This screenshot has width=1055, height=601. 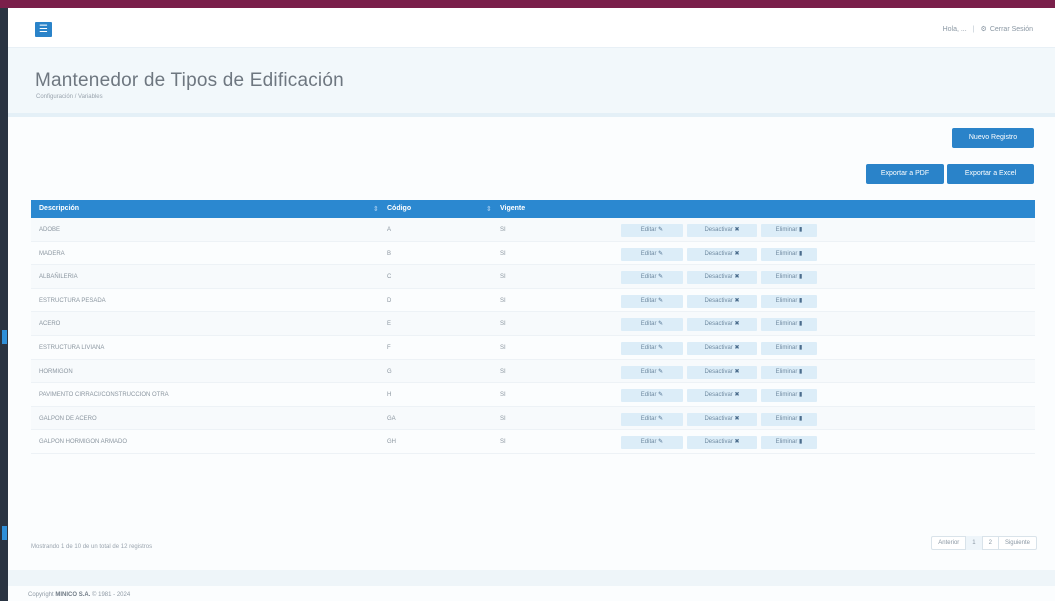 What do you see at coordinates (72, 347) in the screenshot?
I see `cell-descripcion: ESTRUCTURA LIVIANA` at bounding box center [72, 347].